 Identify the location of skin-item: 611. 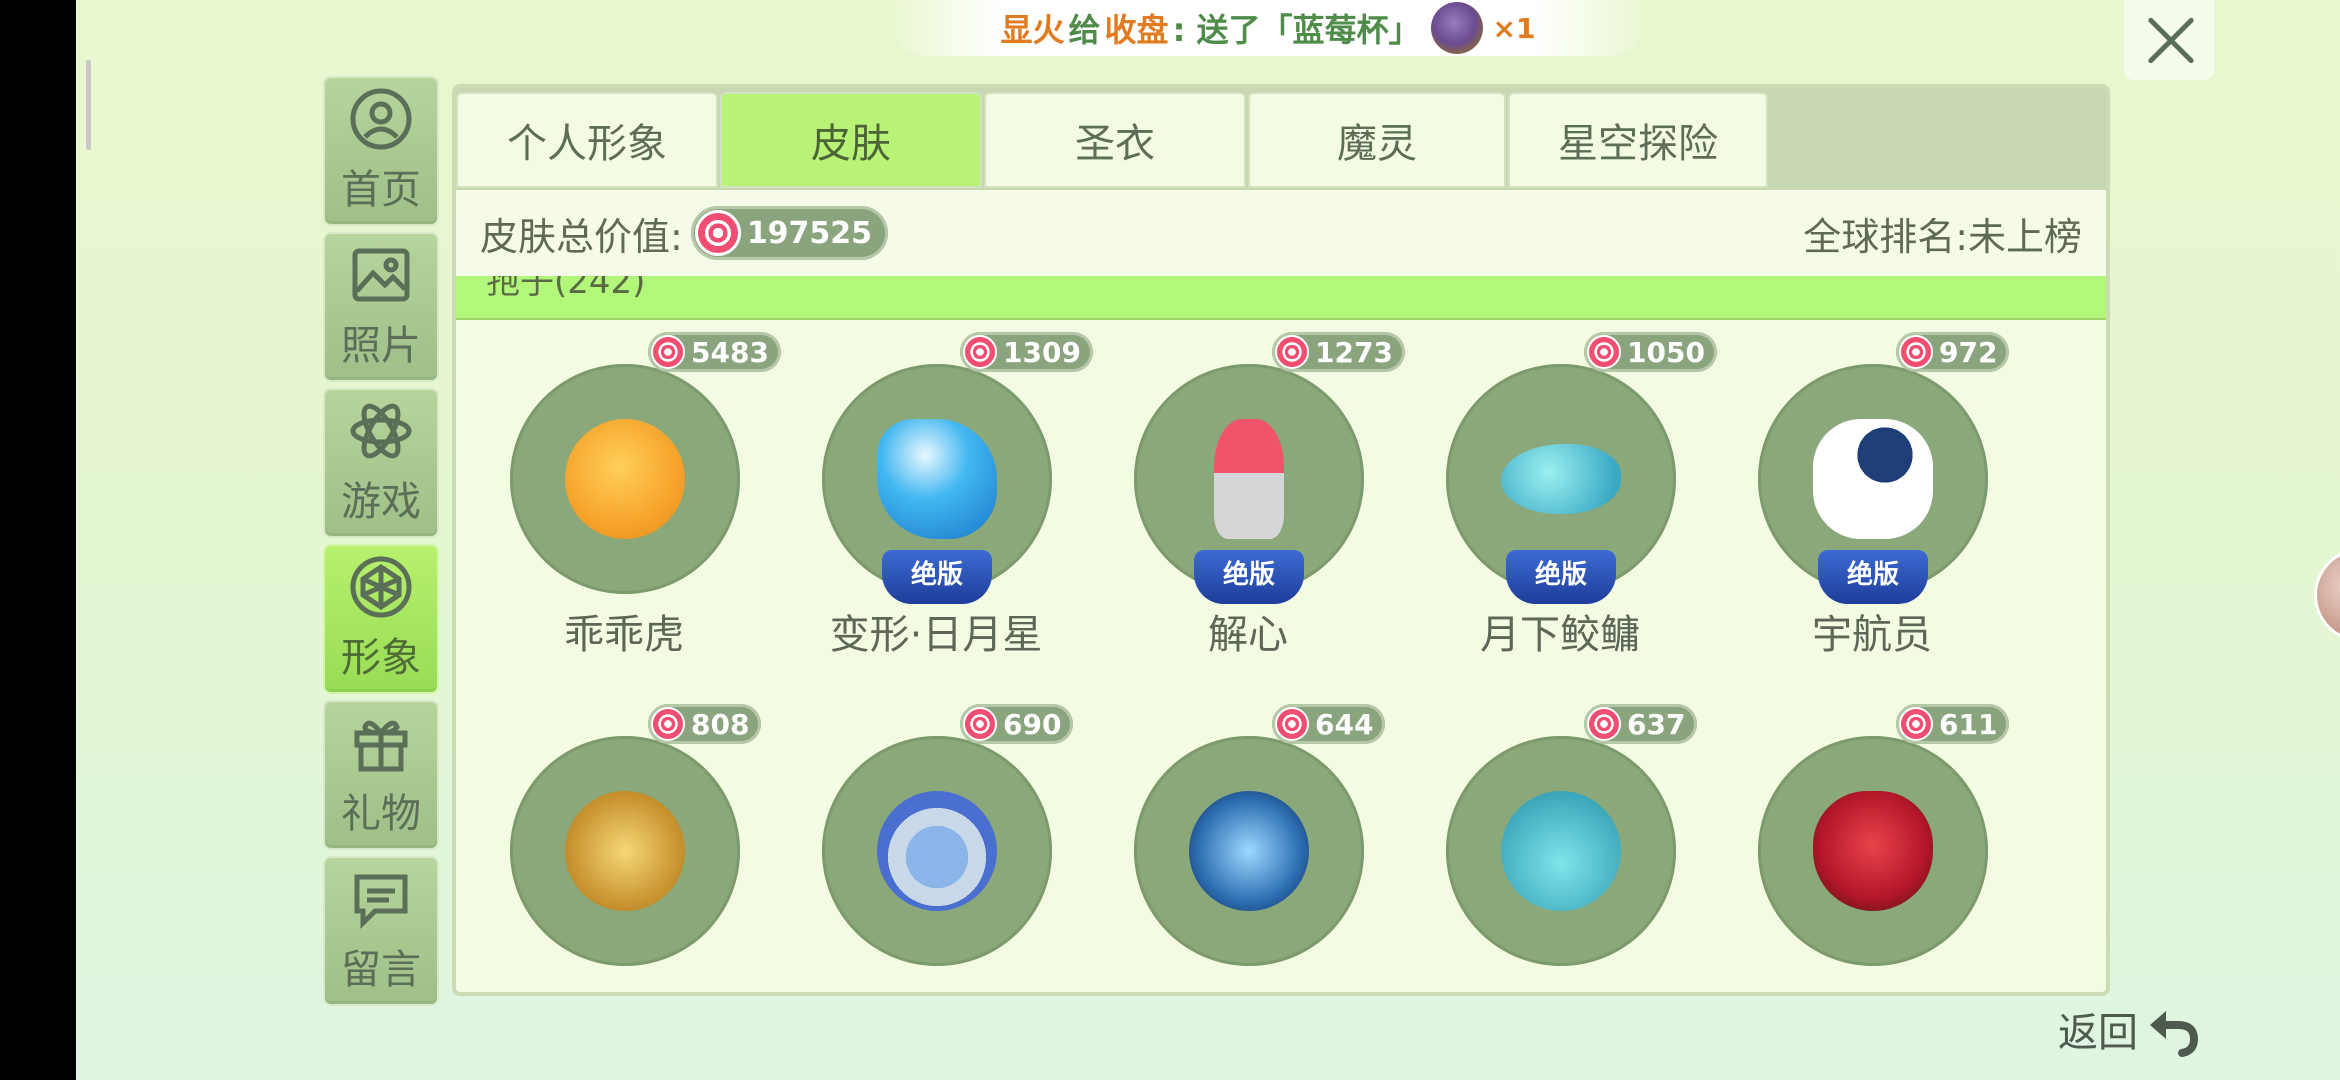
(1862, 842).